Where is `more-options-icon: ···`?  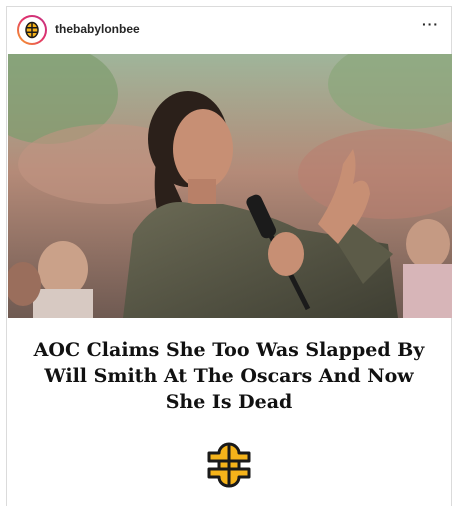
more-options-icon: ··· is located at coordinates (430, 24).